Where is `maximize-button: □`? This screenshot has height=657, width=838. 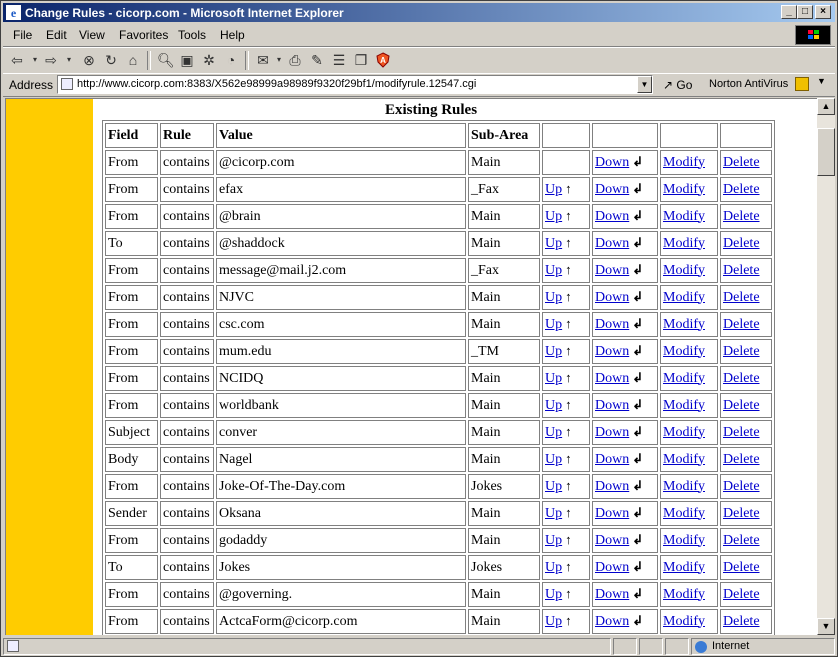
maximize-button: □ is located at coordinates (805, 12).